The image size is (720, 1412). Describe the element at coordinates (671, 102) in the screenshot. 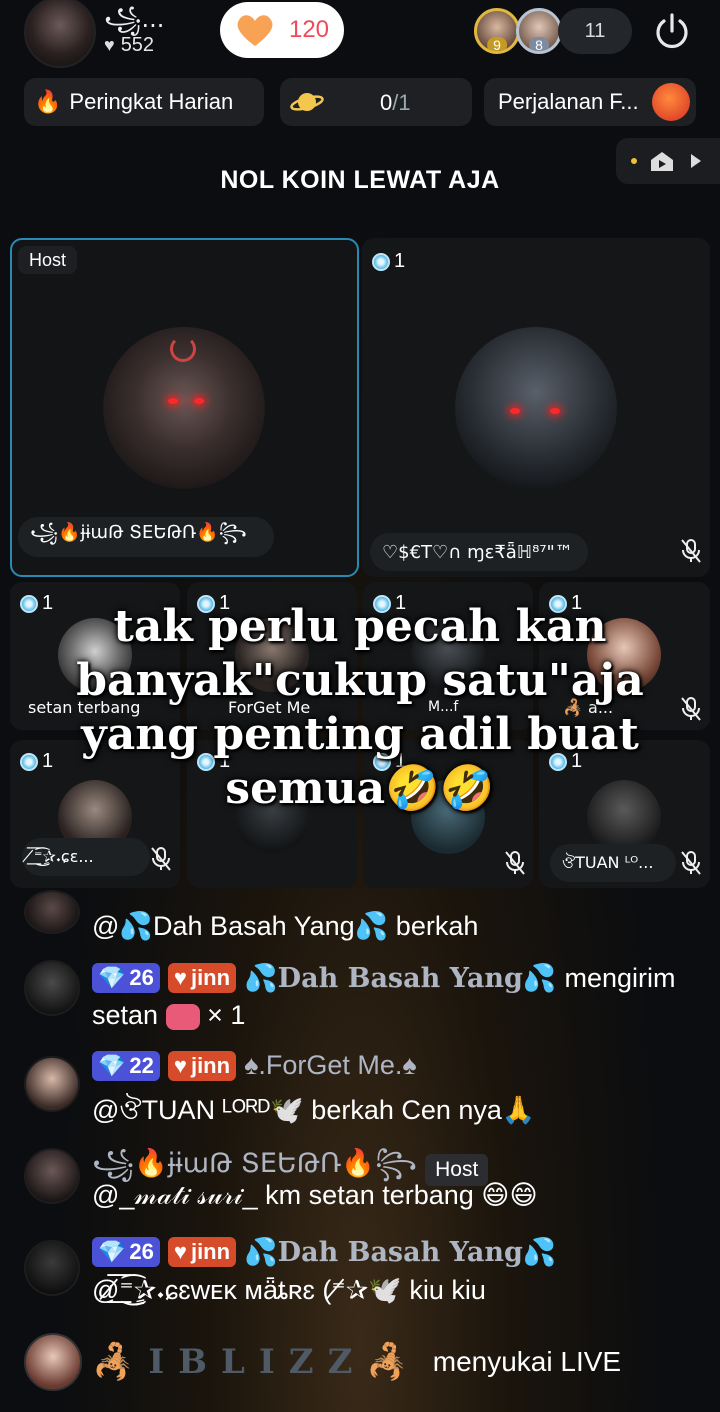

I see `fire-mascot-icon` at that location.